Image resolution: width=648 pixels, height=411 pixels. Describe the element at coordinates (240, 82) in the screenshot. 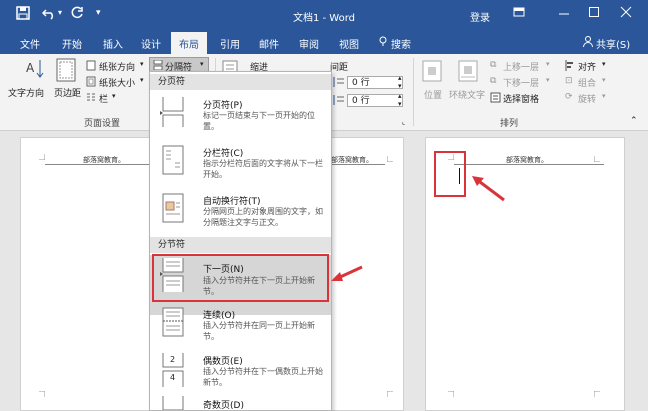

I see `page-breaks-header: 分页符` at that location.